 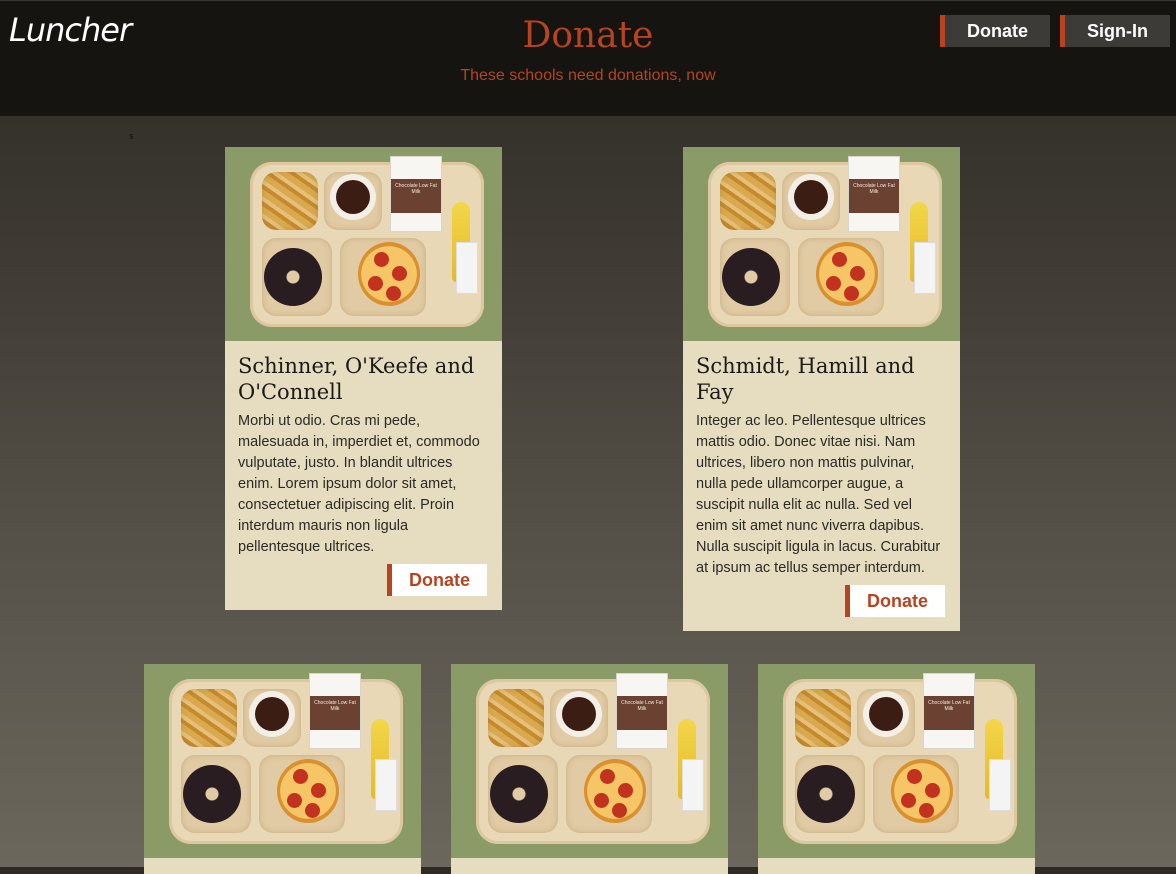 I want to click on nav-donate-button: Donate, so click(x=995, y=31).